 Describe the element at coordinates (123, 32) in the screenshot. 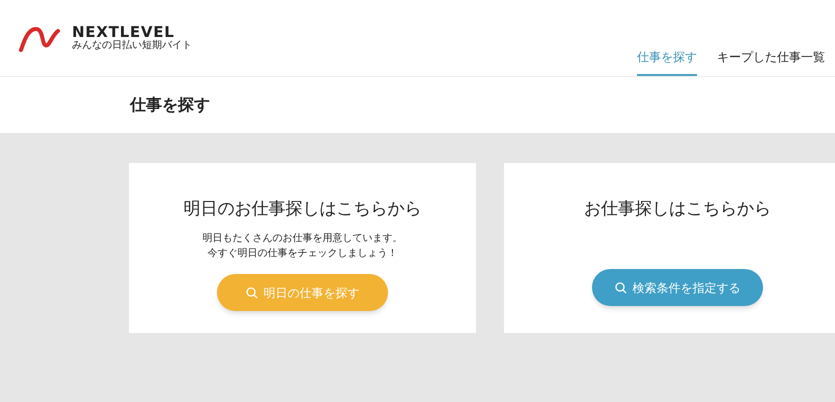

I see `logo-wordmark: NEXTLEVEL` at that location.